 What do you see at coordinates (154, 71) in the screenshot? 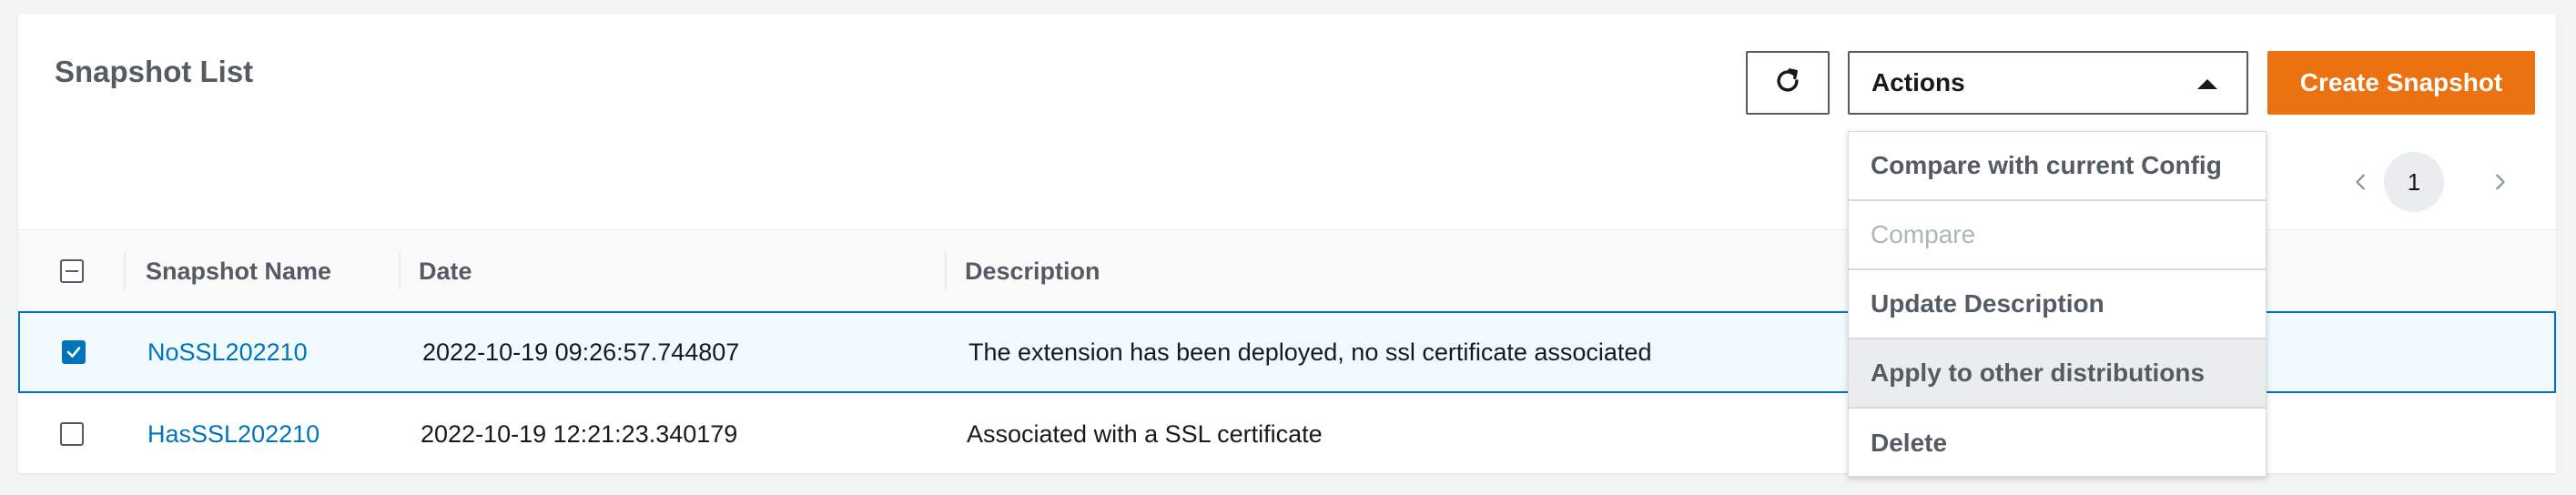
I see `page-title: Snapshot List` at bounding box center [154, 71].